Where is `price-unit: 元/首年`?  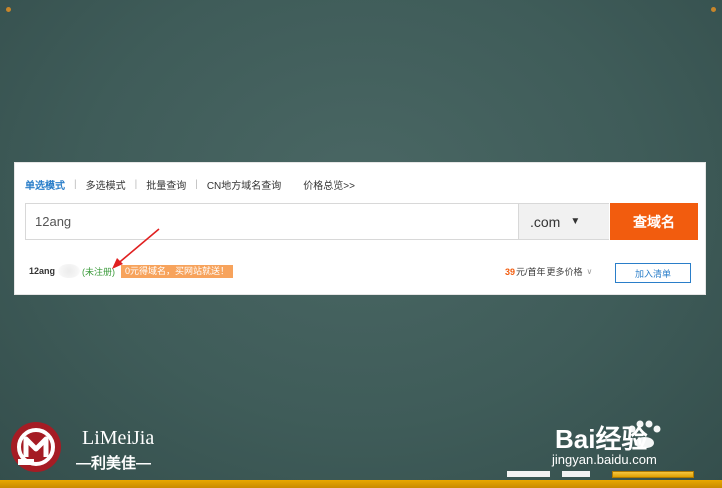 price-unit: 元/首年 is located at coordinates (531, 272).